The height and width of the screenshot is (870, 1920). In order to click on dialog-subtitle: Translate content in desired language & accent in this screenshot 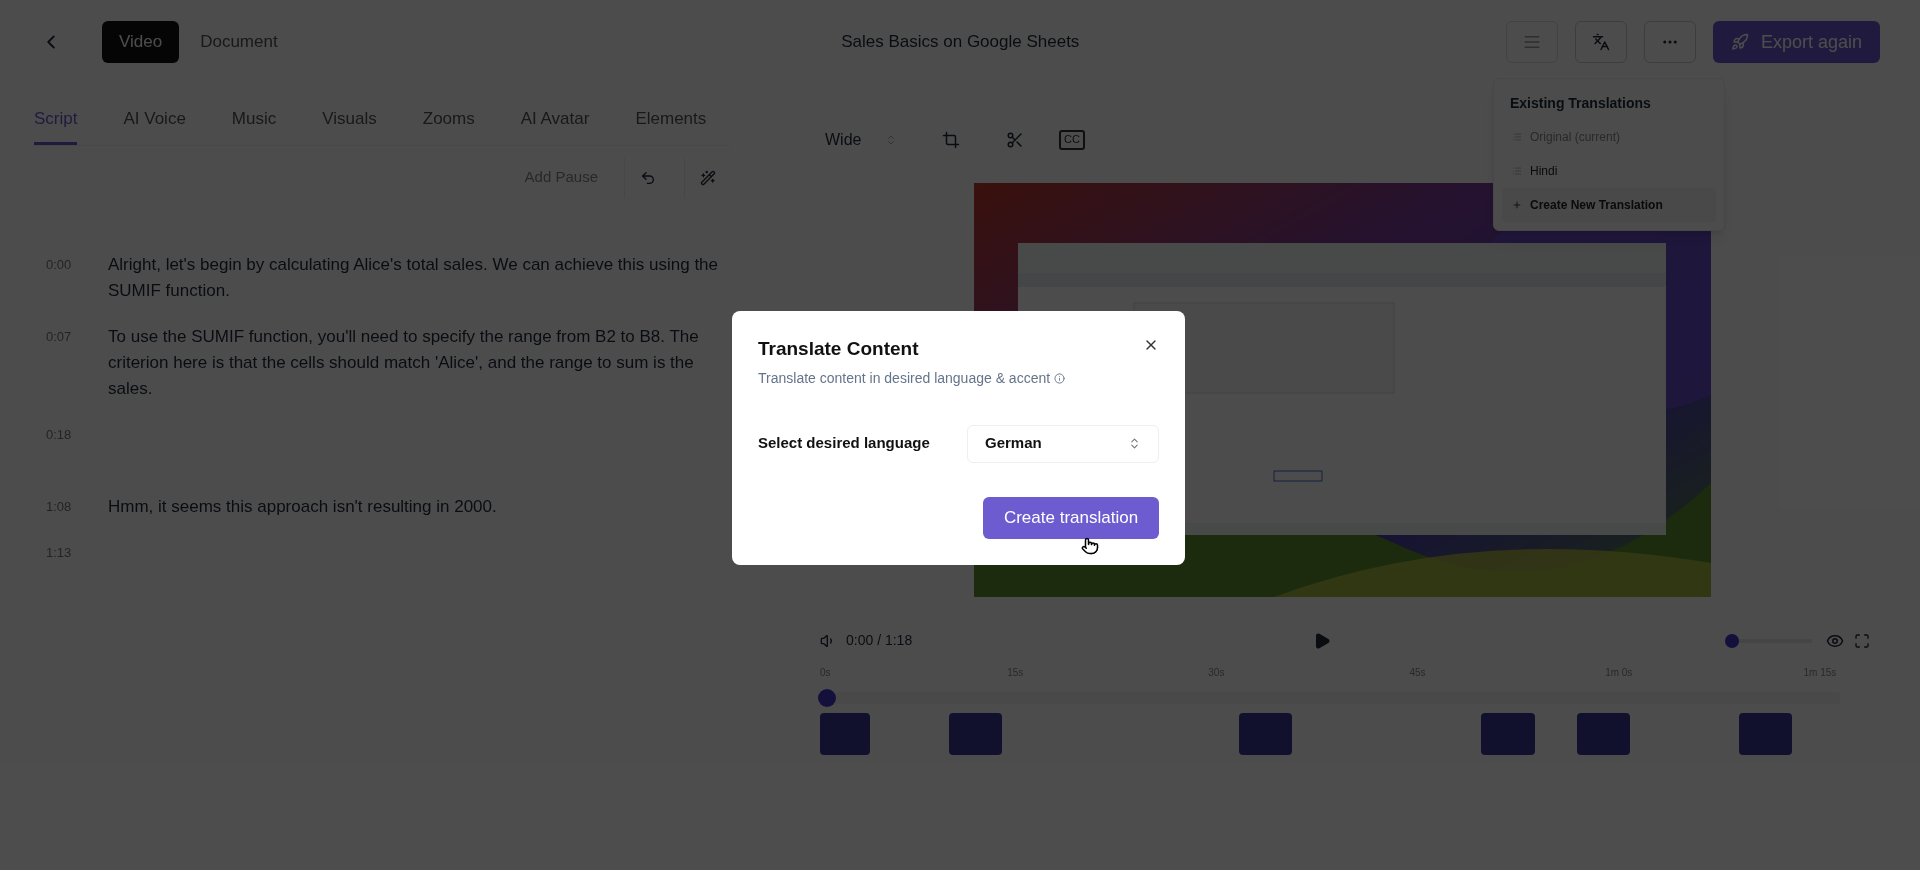, I will do `click(904, 378)`.